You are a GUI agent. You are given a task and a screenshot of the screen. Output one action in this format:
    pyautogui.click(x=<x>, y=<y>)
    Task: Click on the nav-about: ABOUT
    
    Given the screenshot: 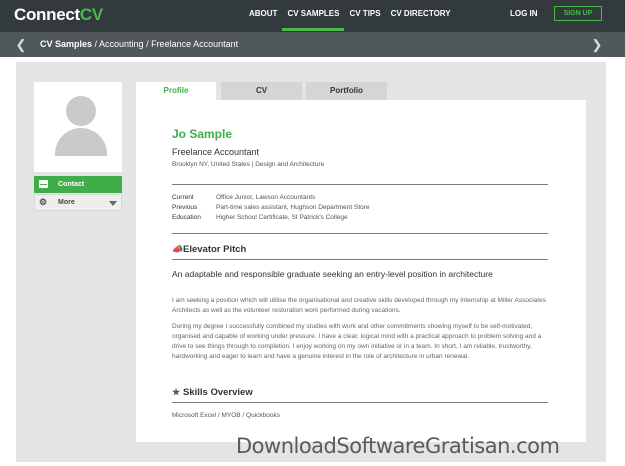 What is the action you would take?
    pyautogui.click(x=263, y=16)
    